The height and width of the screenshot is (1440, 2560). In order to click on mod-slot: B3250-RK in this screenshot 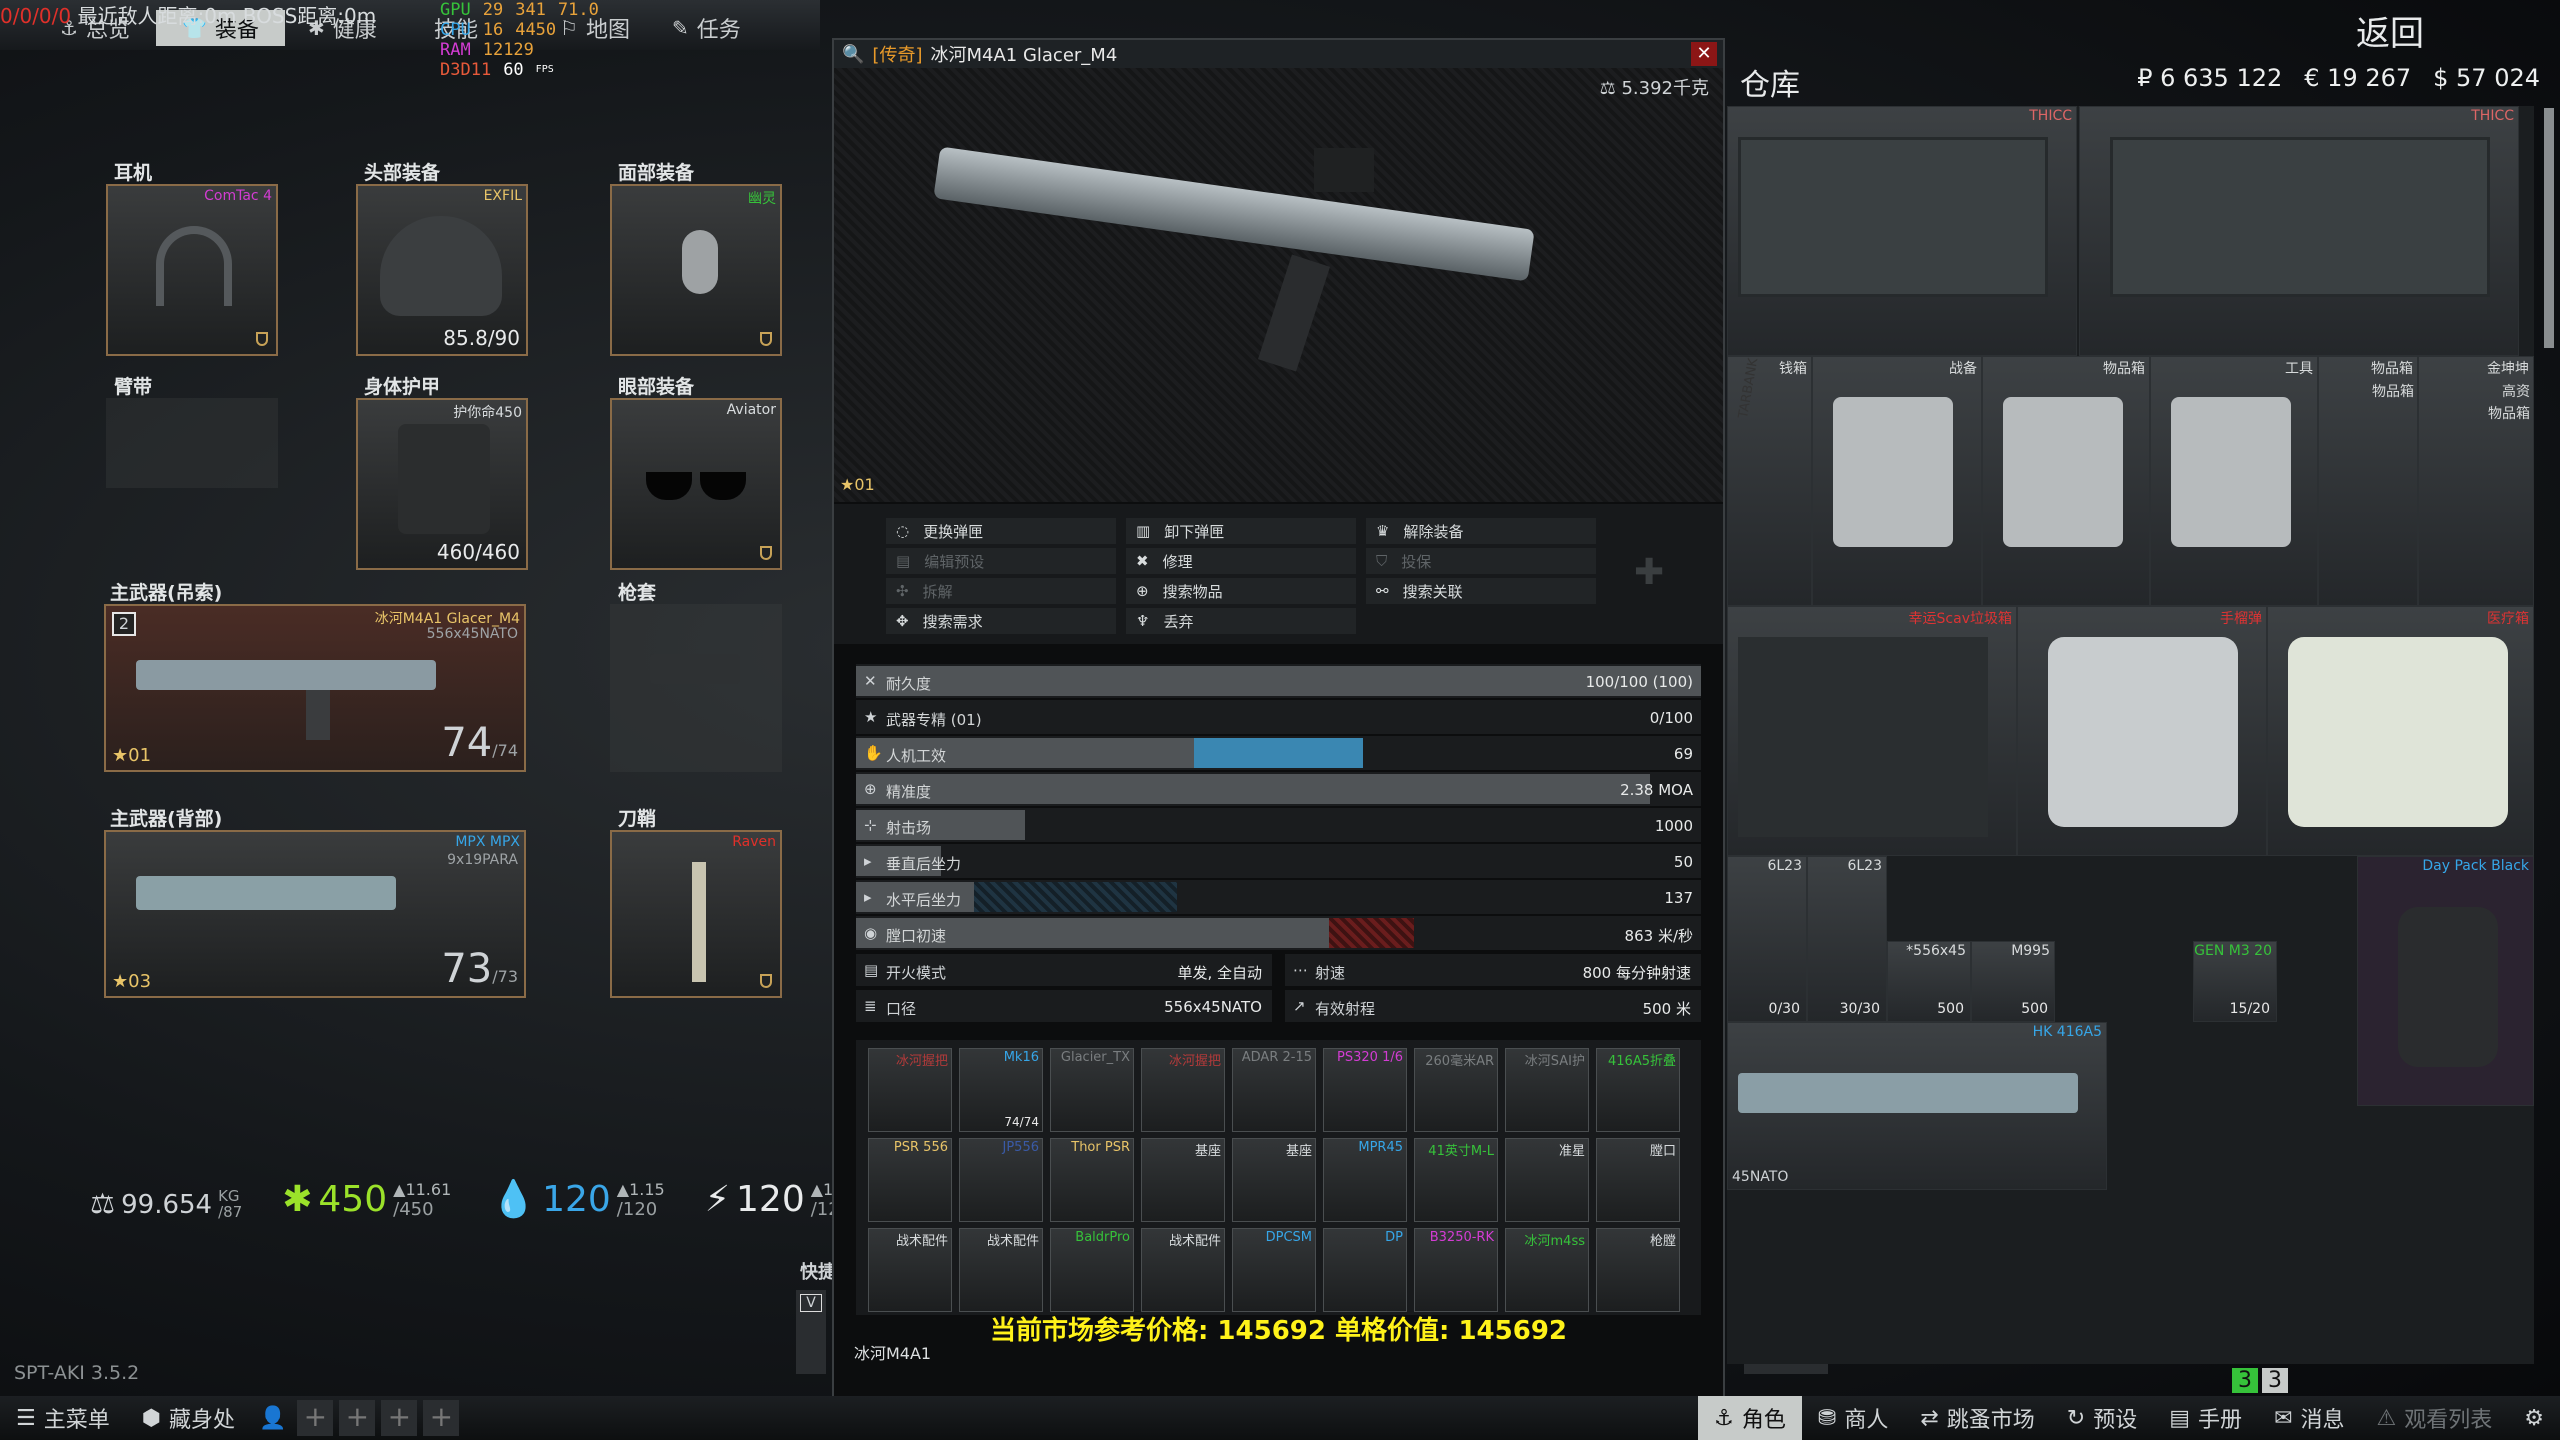, I will do `click(1456, 1270)`.